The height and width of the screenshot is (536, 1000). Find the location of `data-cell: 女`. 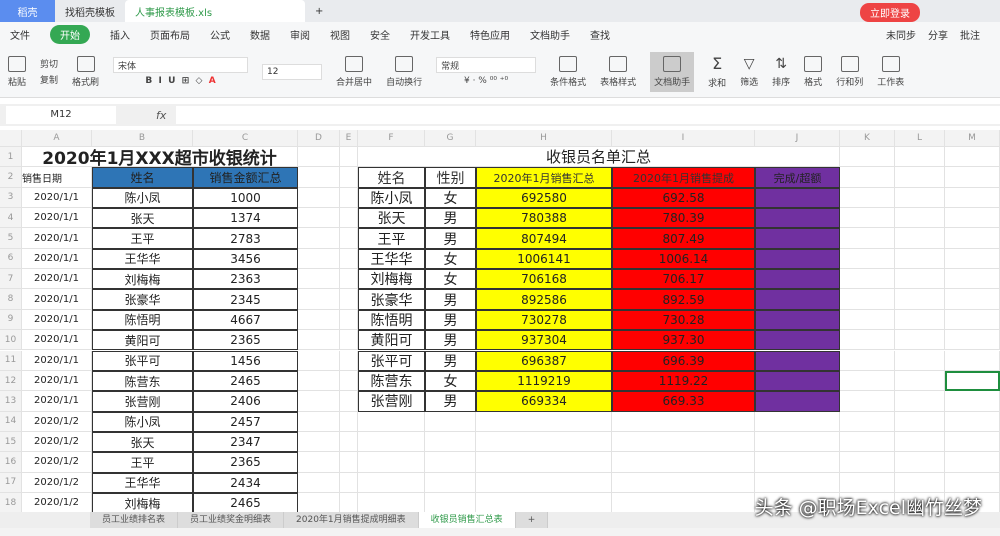

data-cell: 女 is located at coordinates (450, 198).